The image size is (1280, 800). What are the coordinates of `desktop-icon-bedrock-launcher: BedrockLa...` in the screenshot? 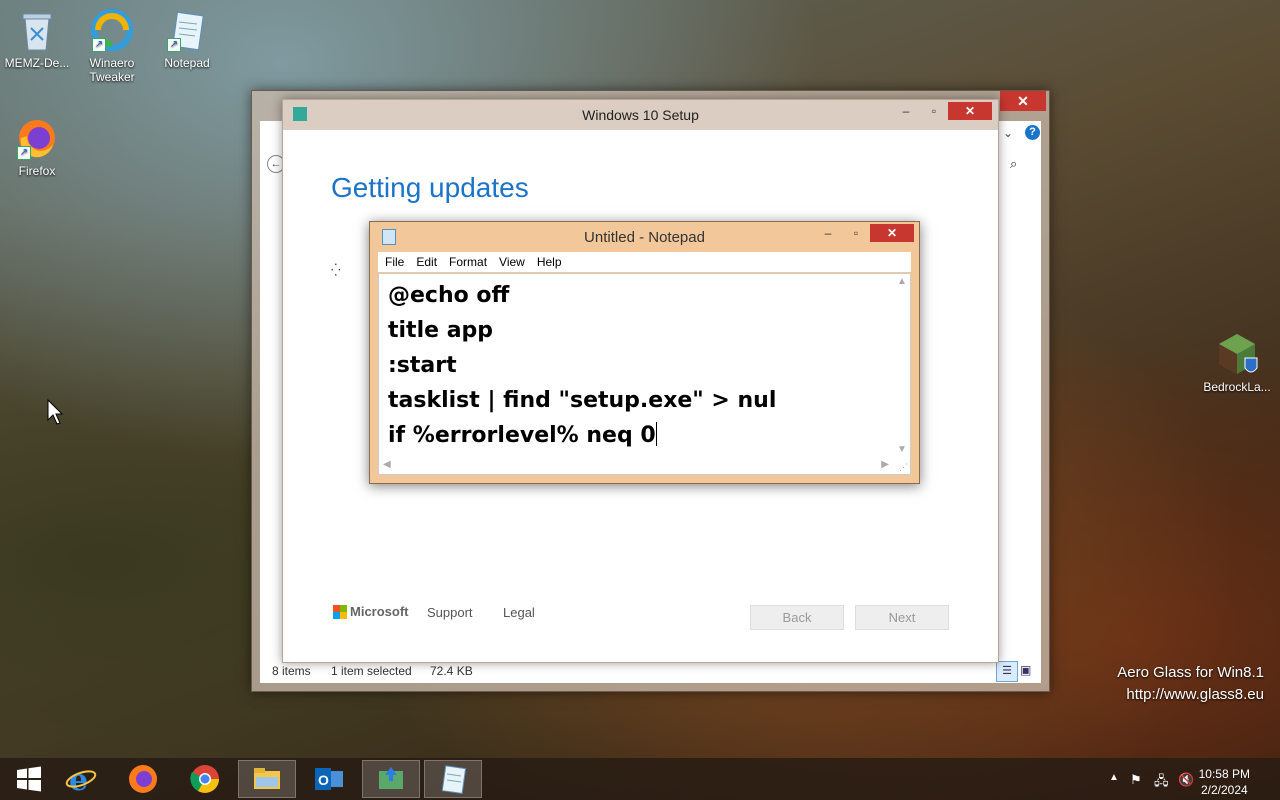 It's located at (1237, 363).